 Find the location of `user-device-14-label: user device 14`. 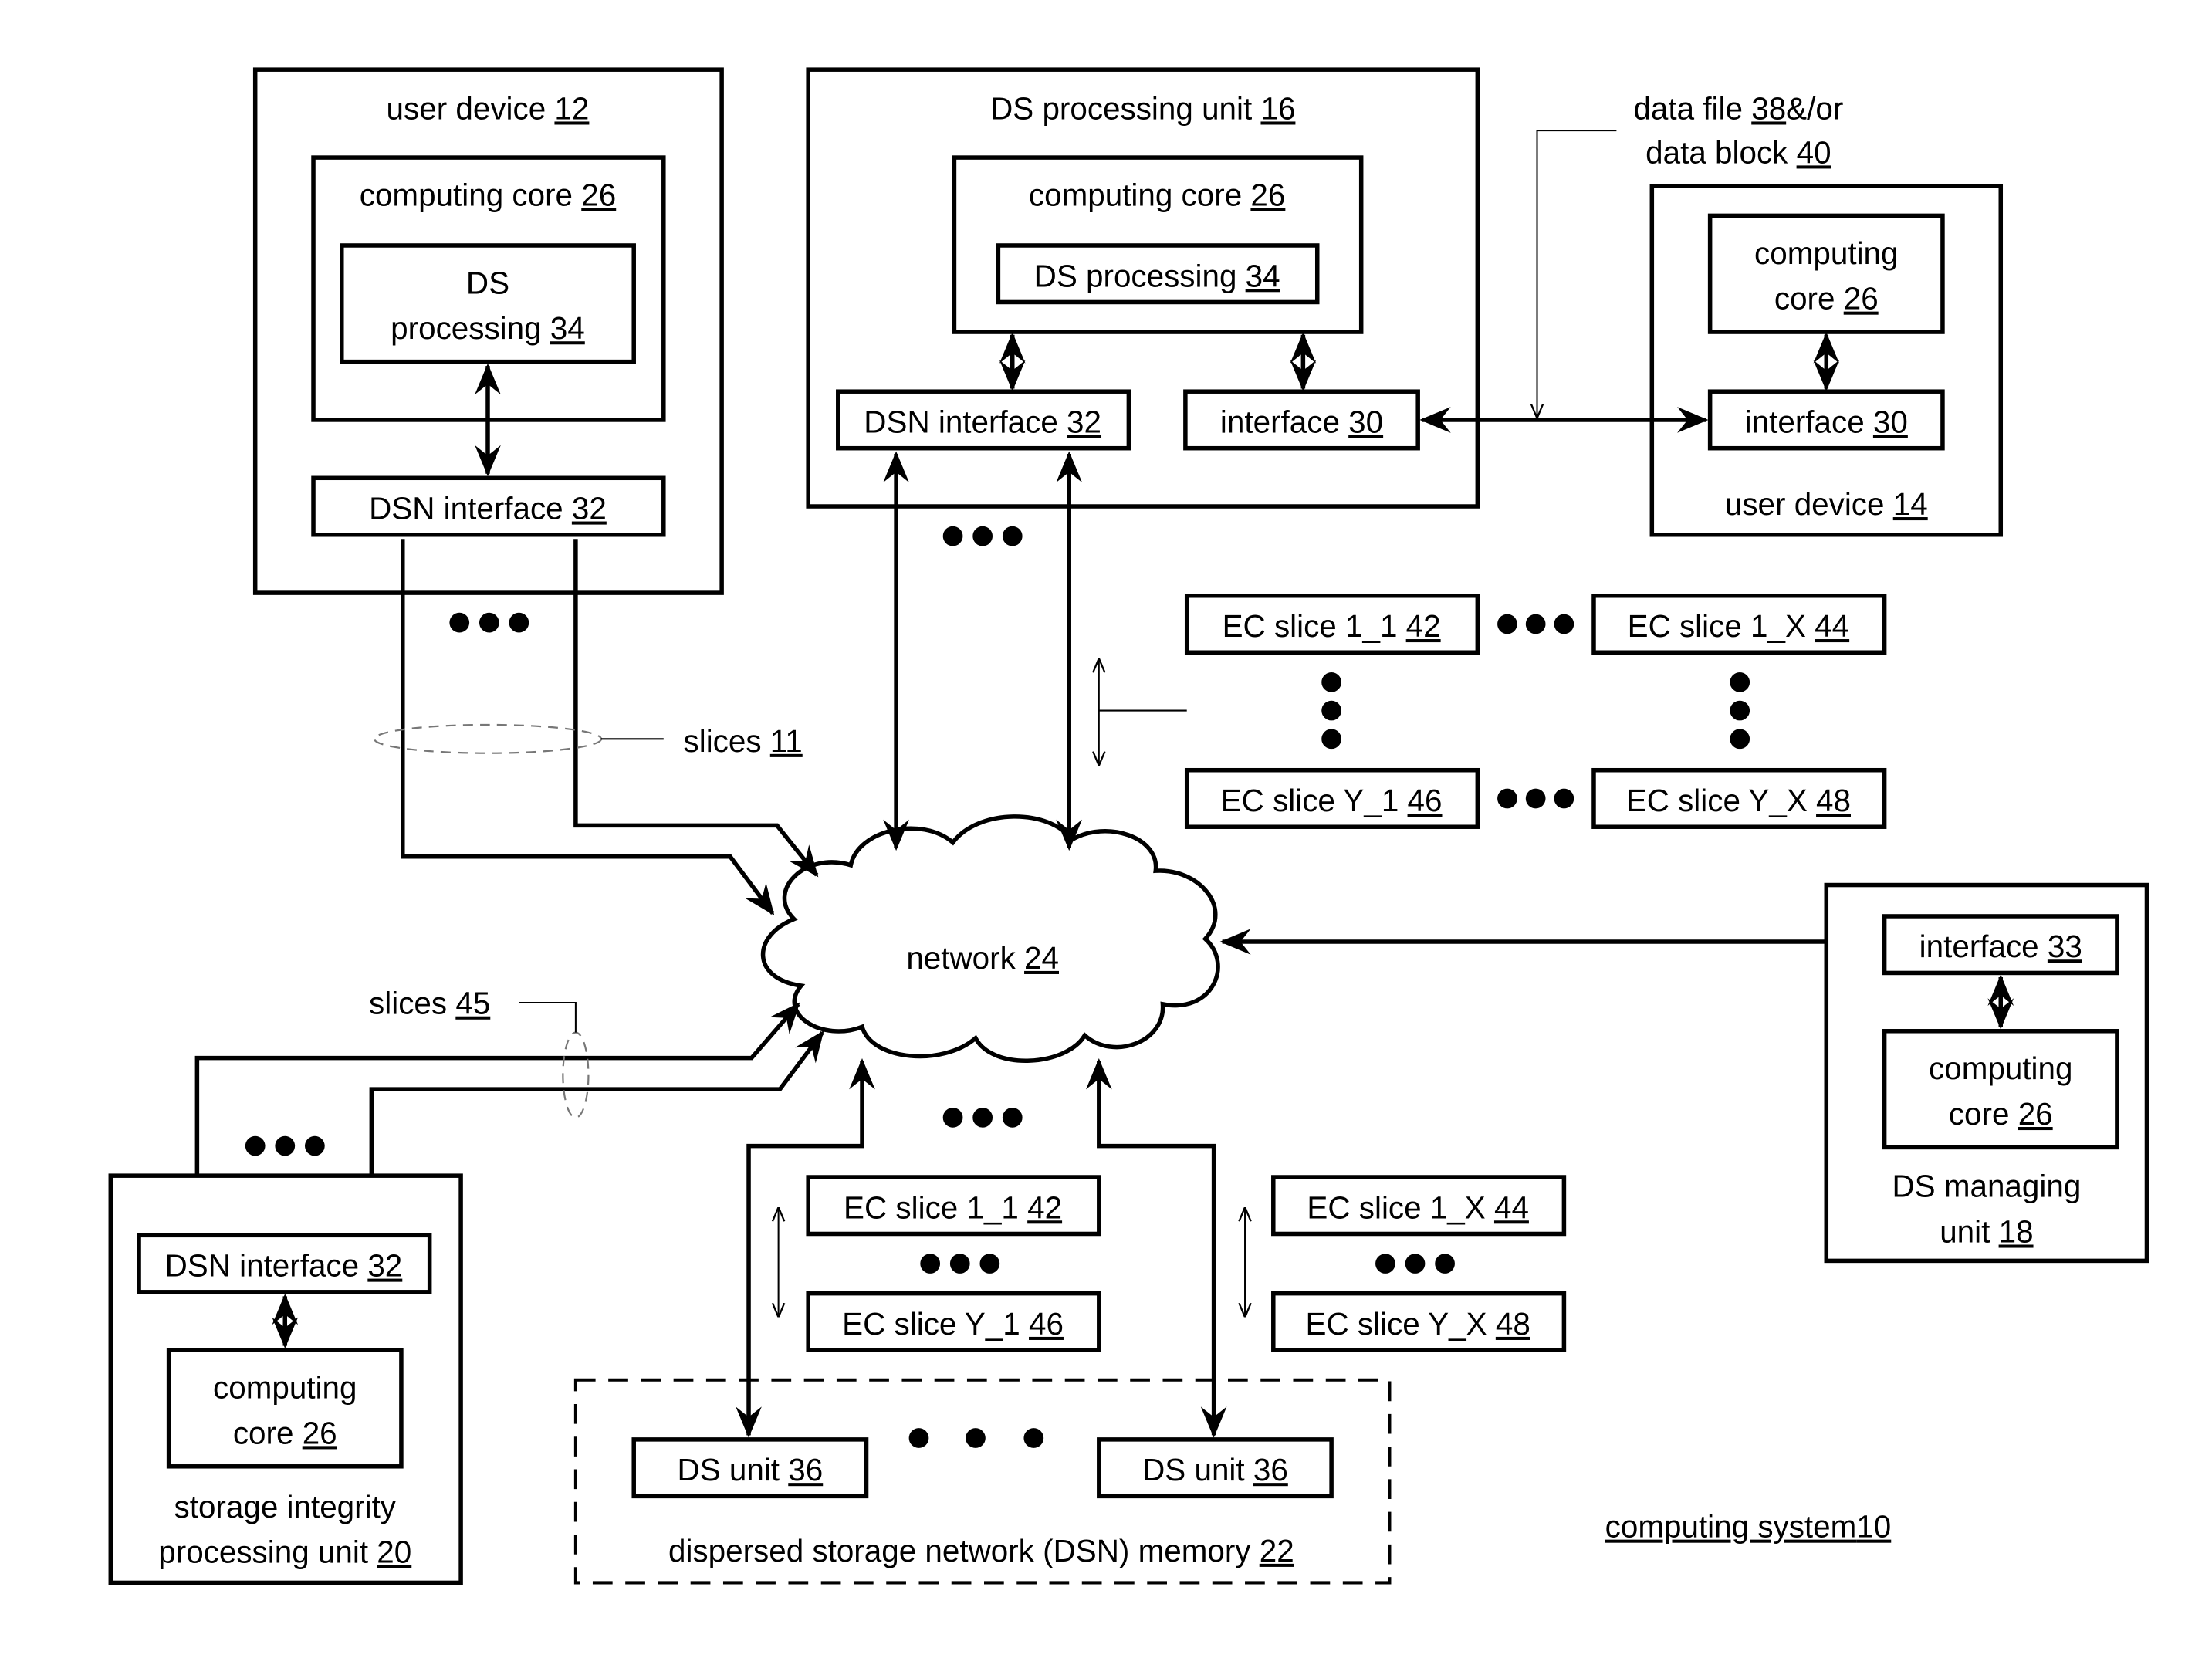

user-device-14-label: user device 14 is located at coordinates (1826, 504).